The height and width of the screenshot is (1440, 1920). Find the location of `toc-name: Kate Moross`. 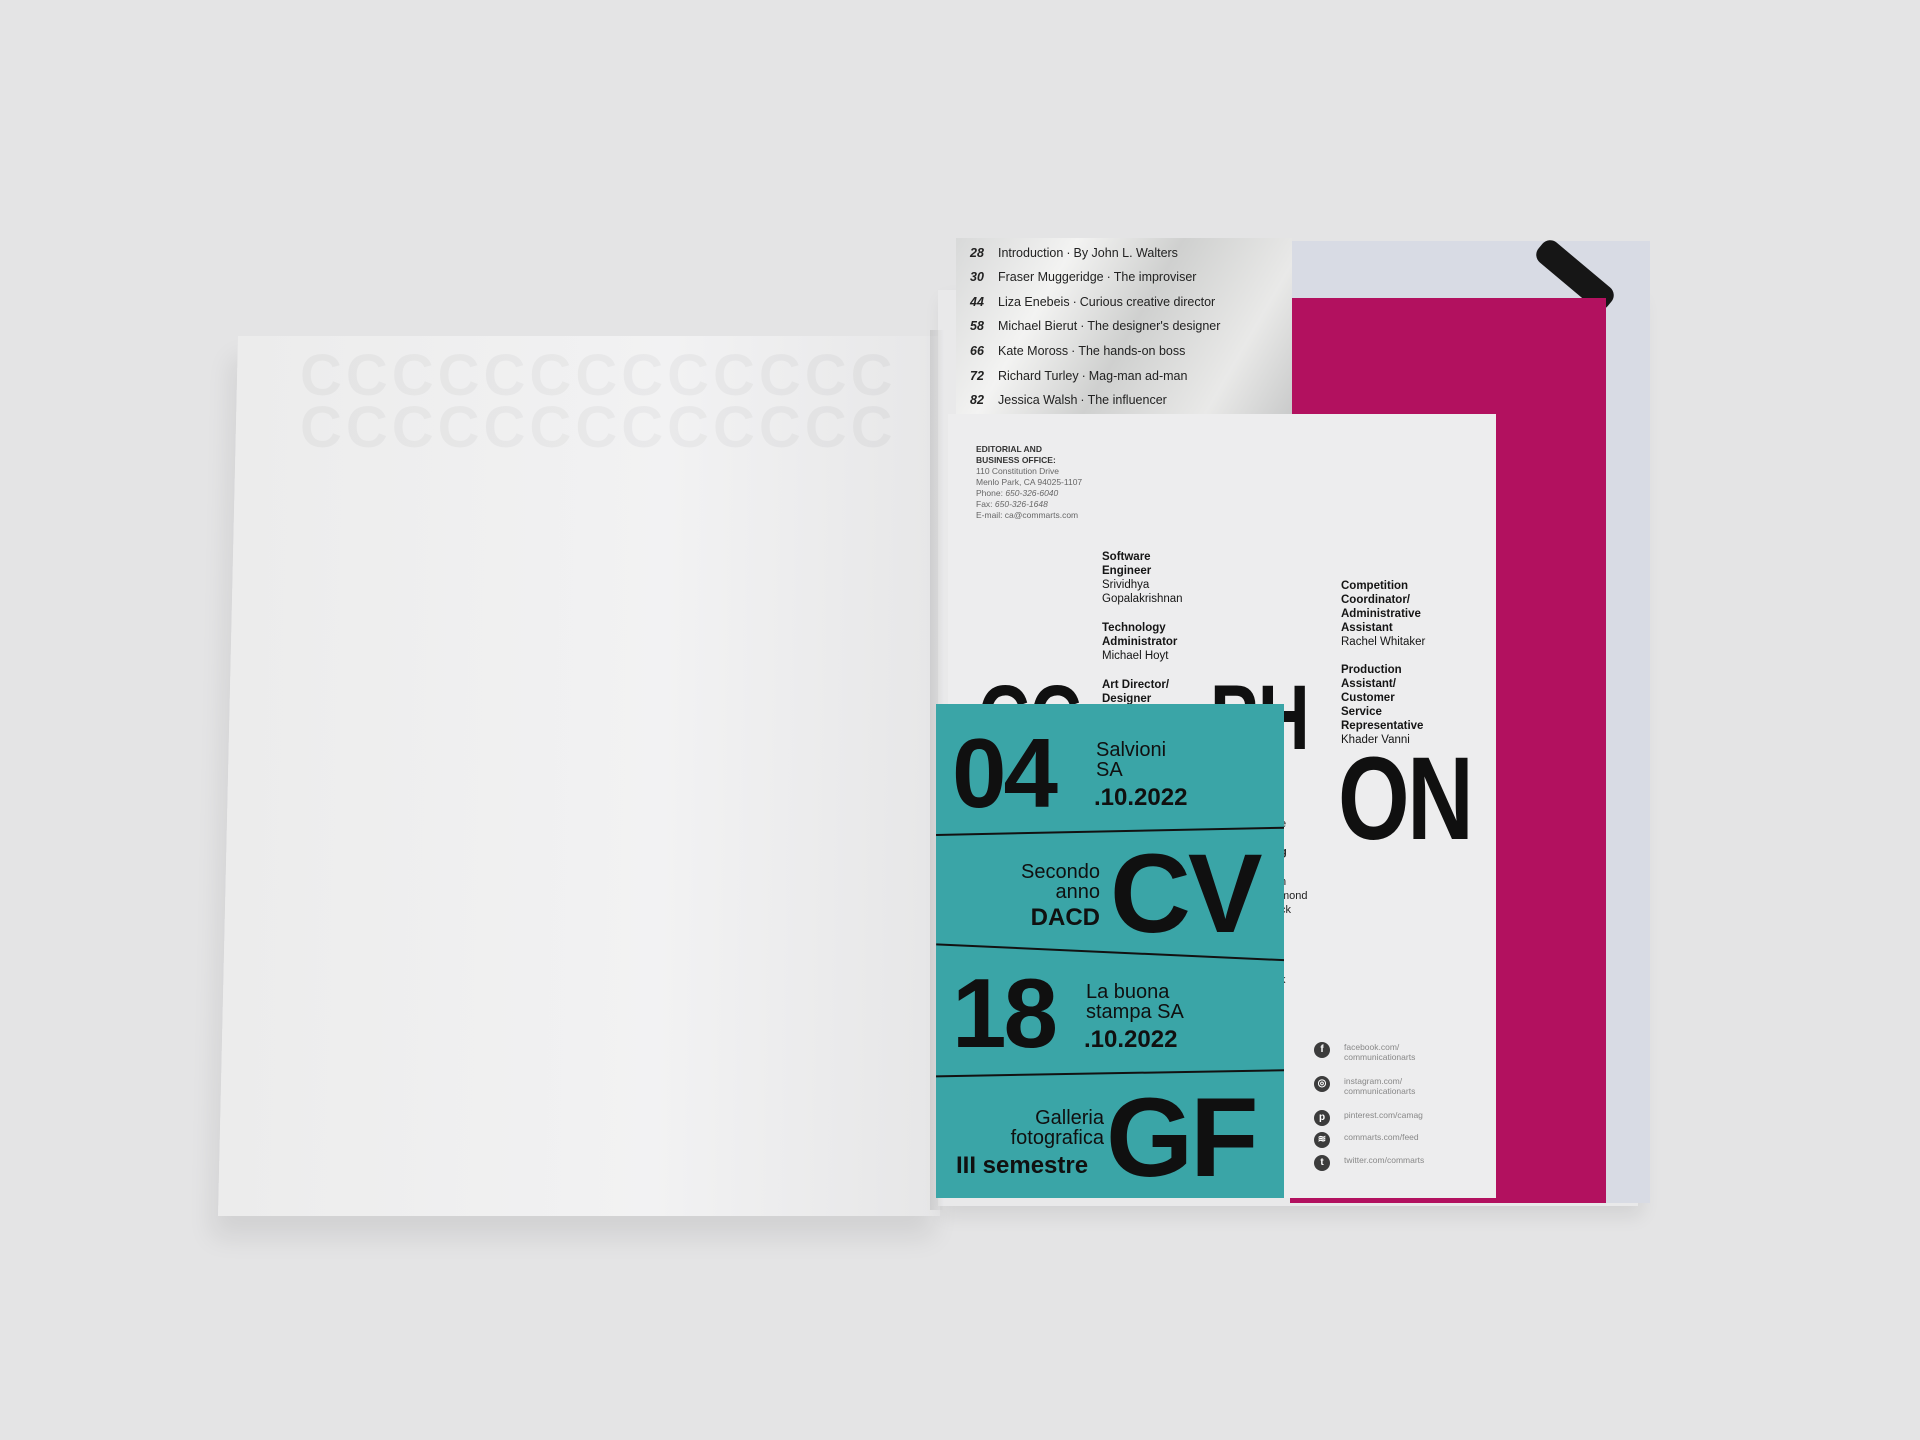

toc-name: Kate Moross is located at coordinates (1033, 351).